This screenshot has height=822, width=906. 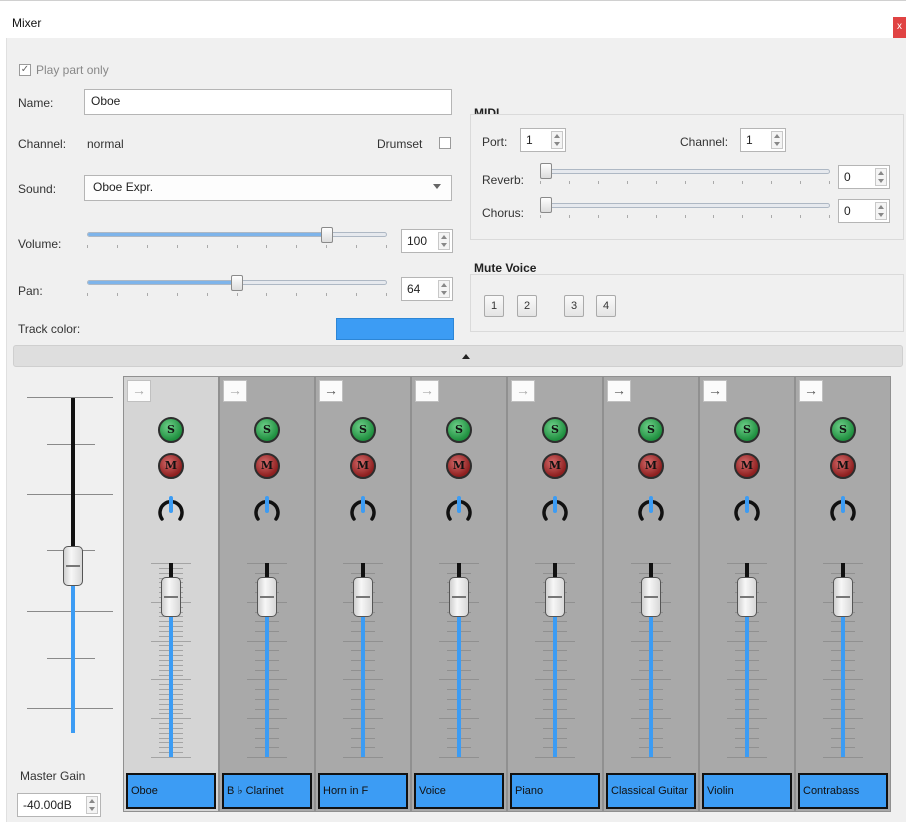 What do you see at coordinates (25, 70) in the screenshot?
I see `play-part-only-checkbox: ✓` at bounding box center [25, 70].